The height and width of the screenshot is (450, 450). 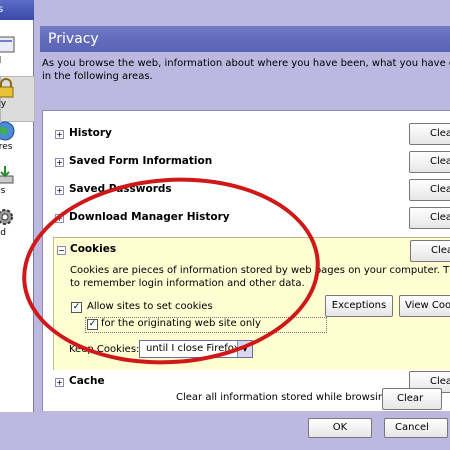 I want to click on cancel-button: Cancel, so click(x=416, y=428).